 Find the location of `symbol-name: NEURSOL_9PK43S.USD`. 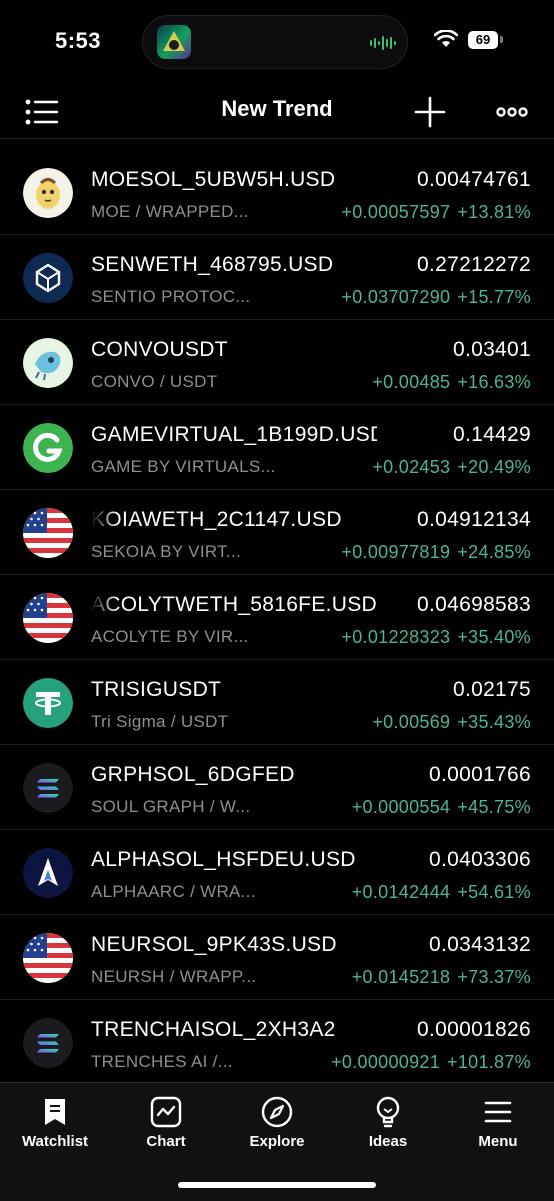

symbol-name: NEURSOL_9PK43S.USD is located at coordinates (214, 944).